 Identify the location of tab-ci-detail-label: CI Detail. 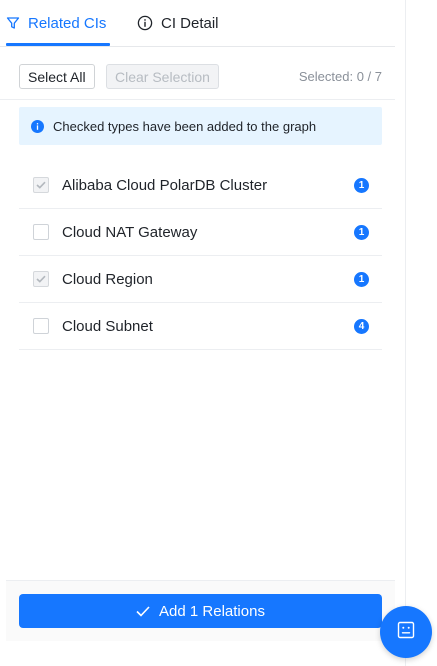
(190, 23).